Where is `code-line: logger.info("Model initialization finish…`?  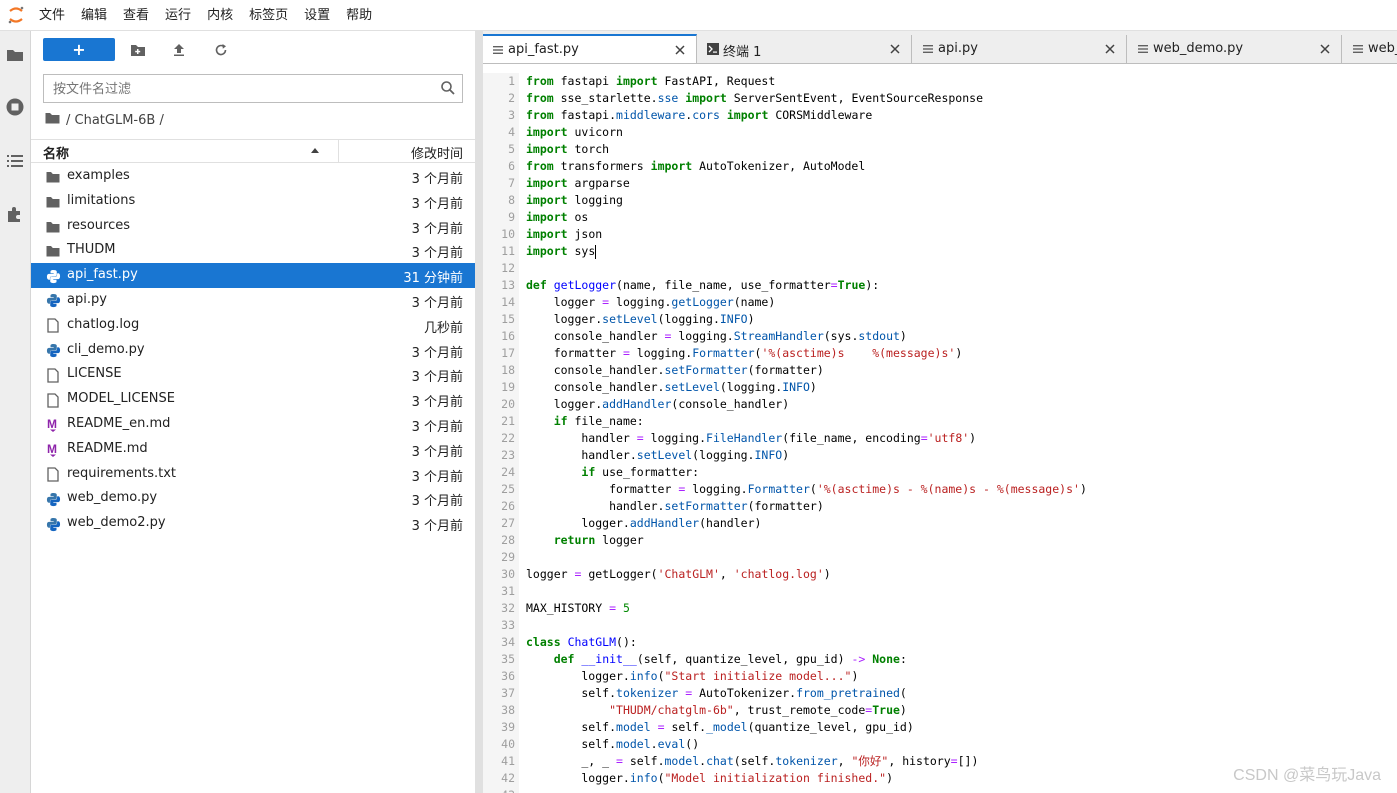 code-line: logger.info("Model initialization finish… is located at coordinates (806, 778).